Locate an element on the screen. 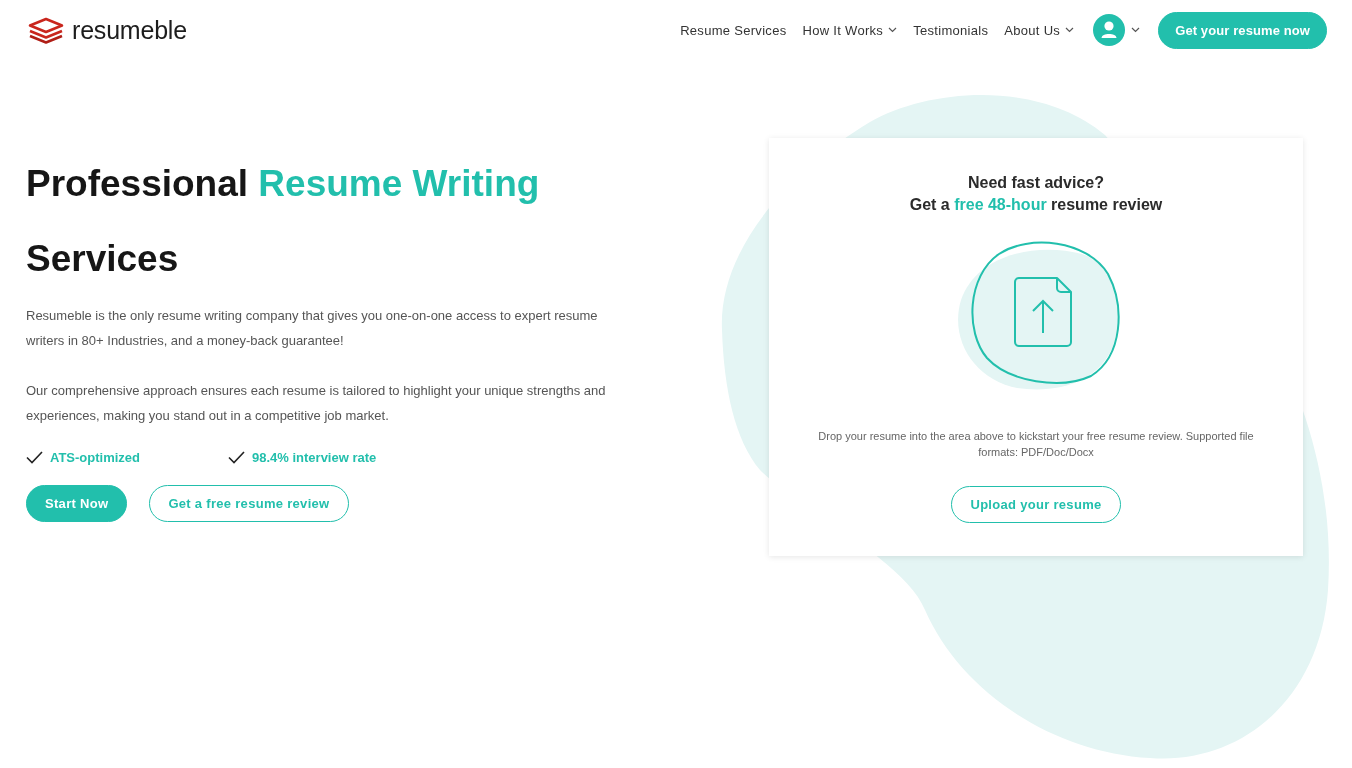 Image resolution: width=1352 pixels, height=768 pixels. nav-link: Resume Services is located at coordinates (733, 30).